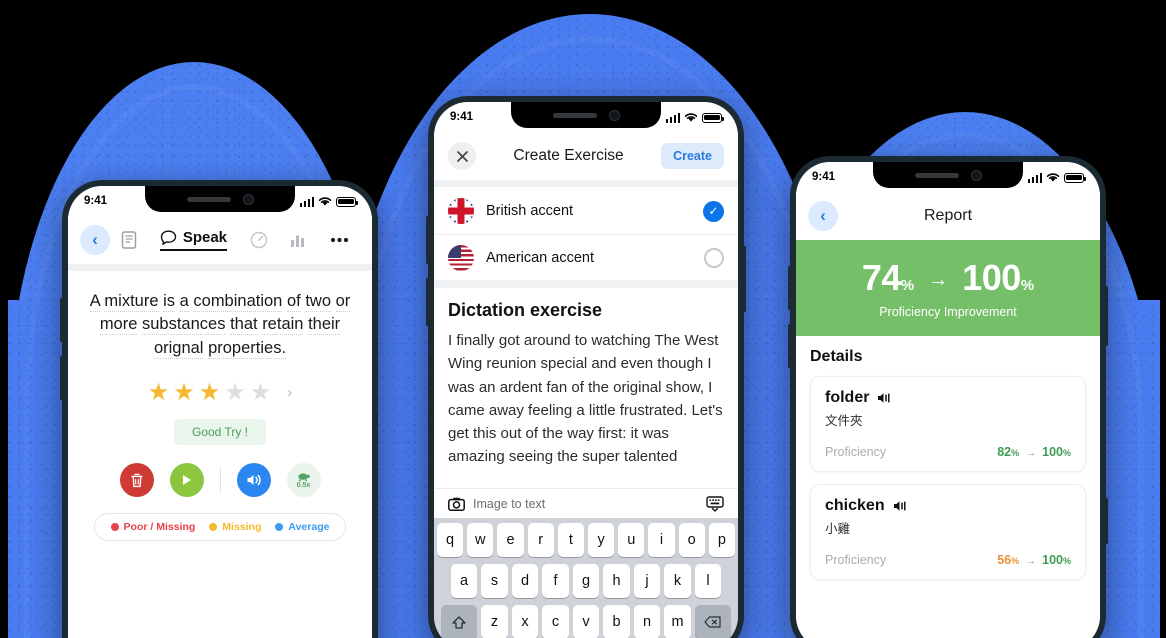 This screenshot has height=638, width=1166. What do you see at coordinates (525, 581) in the screenshot?
I see `key: d` at bounding box center [525, 581].